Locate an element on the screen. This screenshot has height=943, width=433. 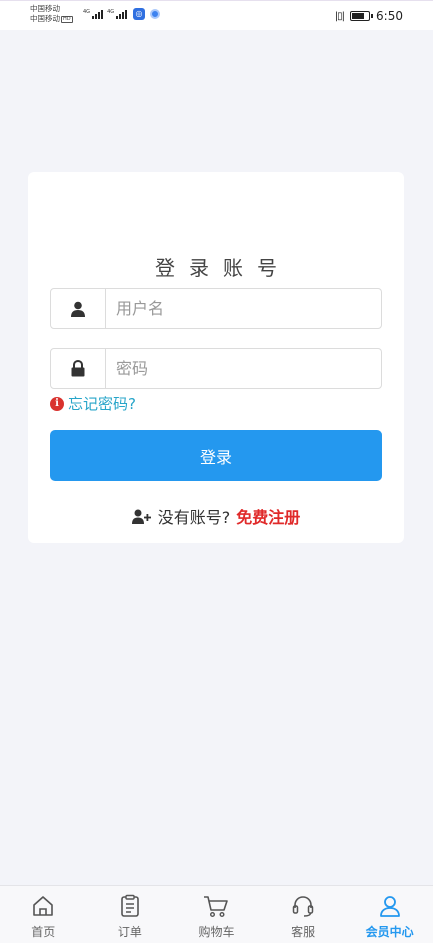
carrier-name-1: 中国移动 is located at coordinates (45, 8).